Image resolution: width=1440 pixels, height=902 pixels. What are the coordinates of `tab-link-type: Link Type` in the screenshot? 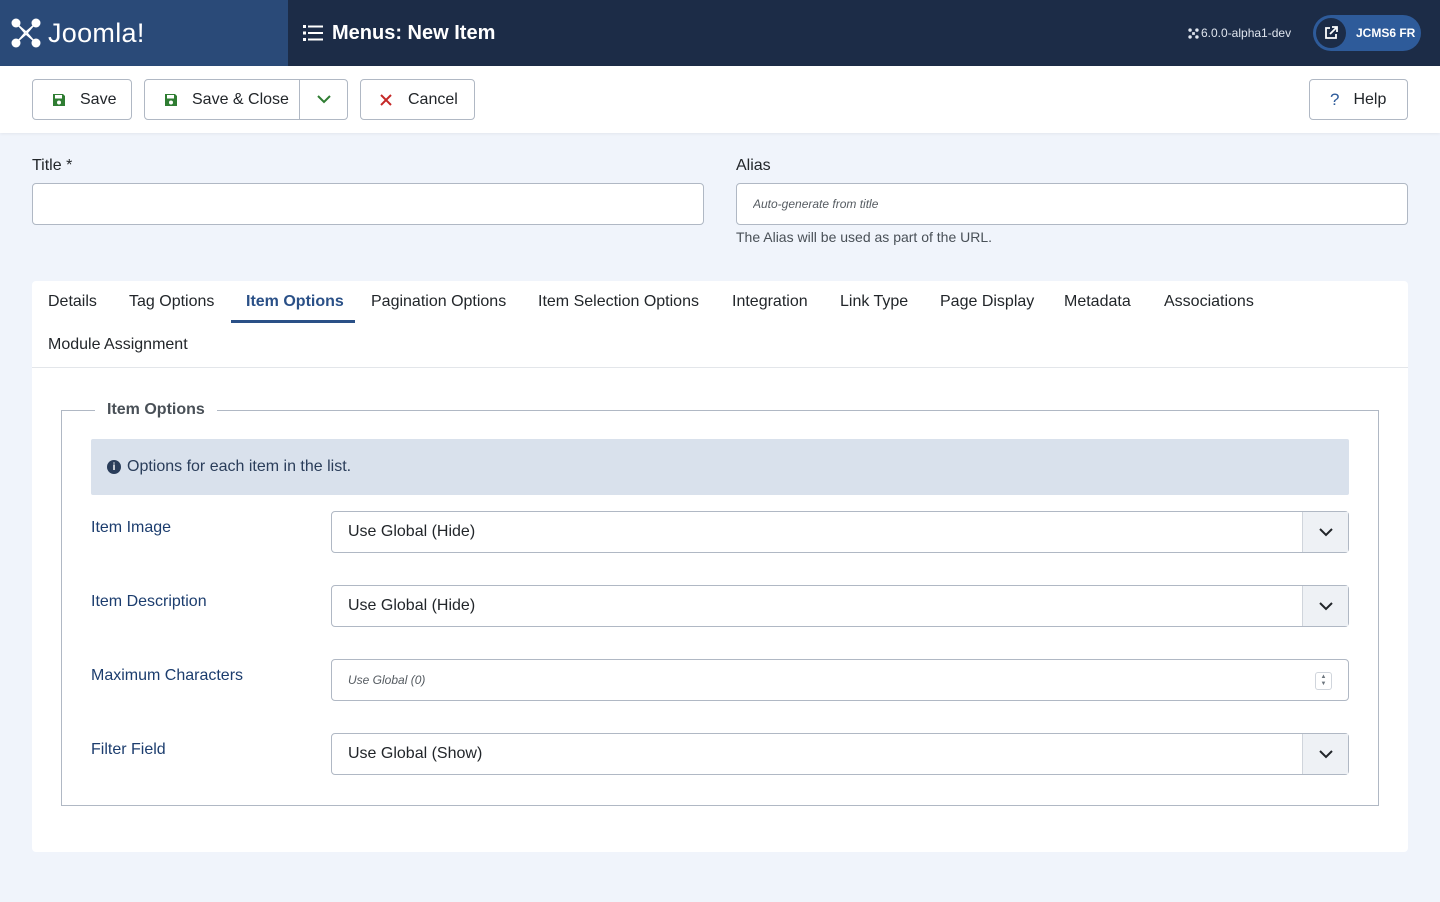 It's located at (874, 302).